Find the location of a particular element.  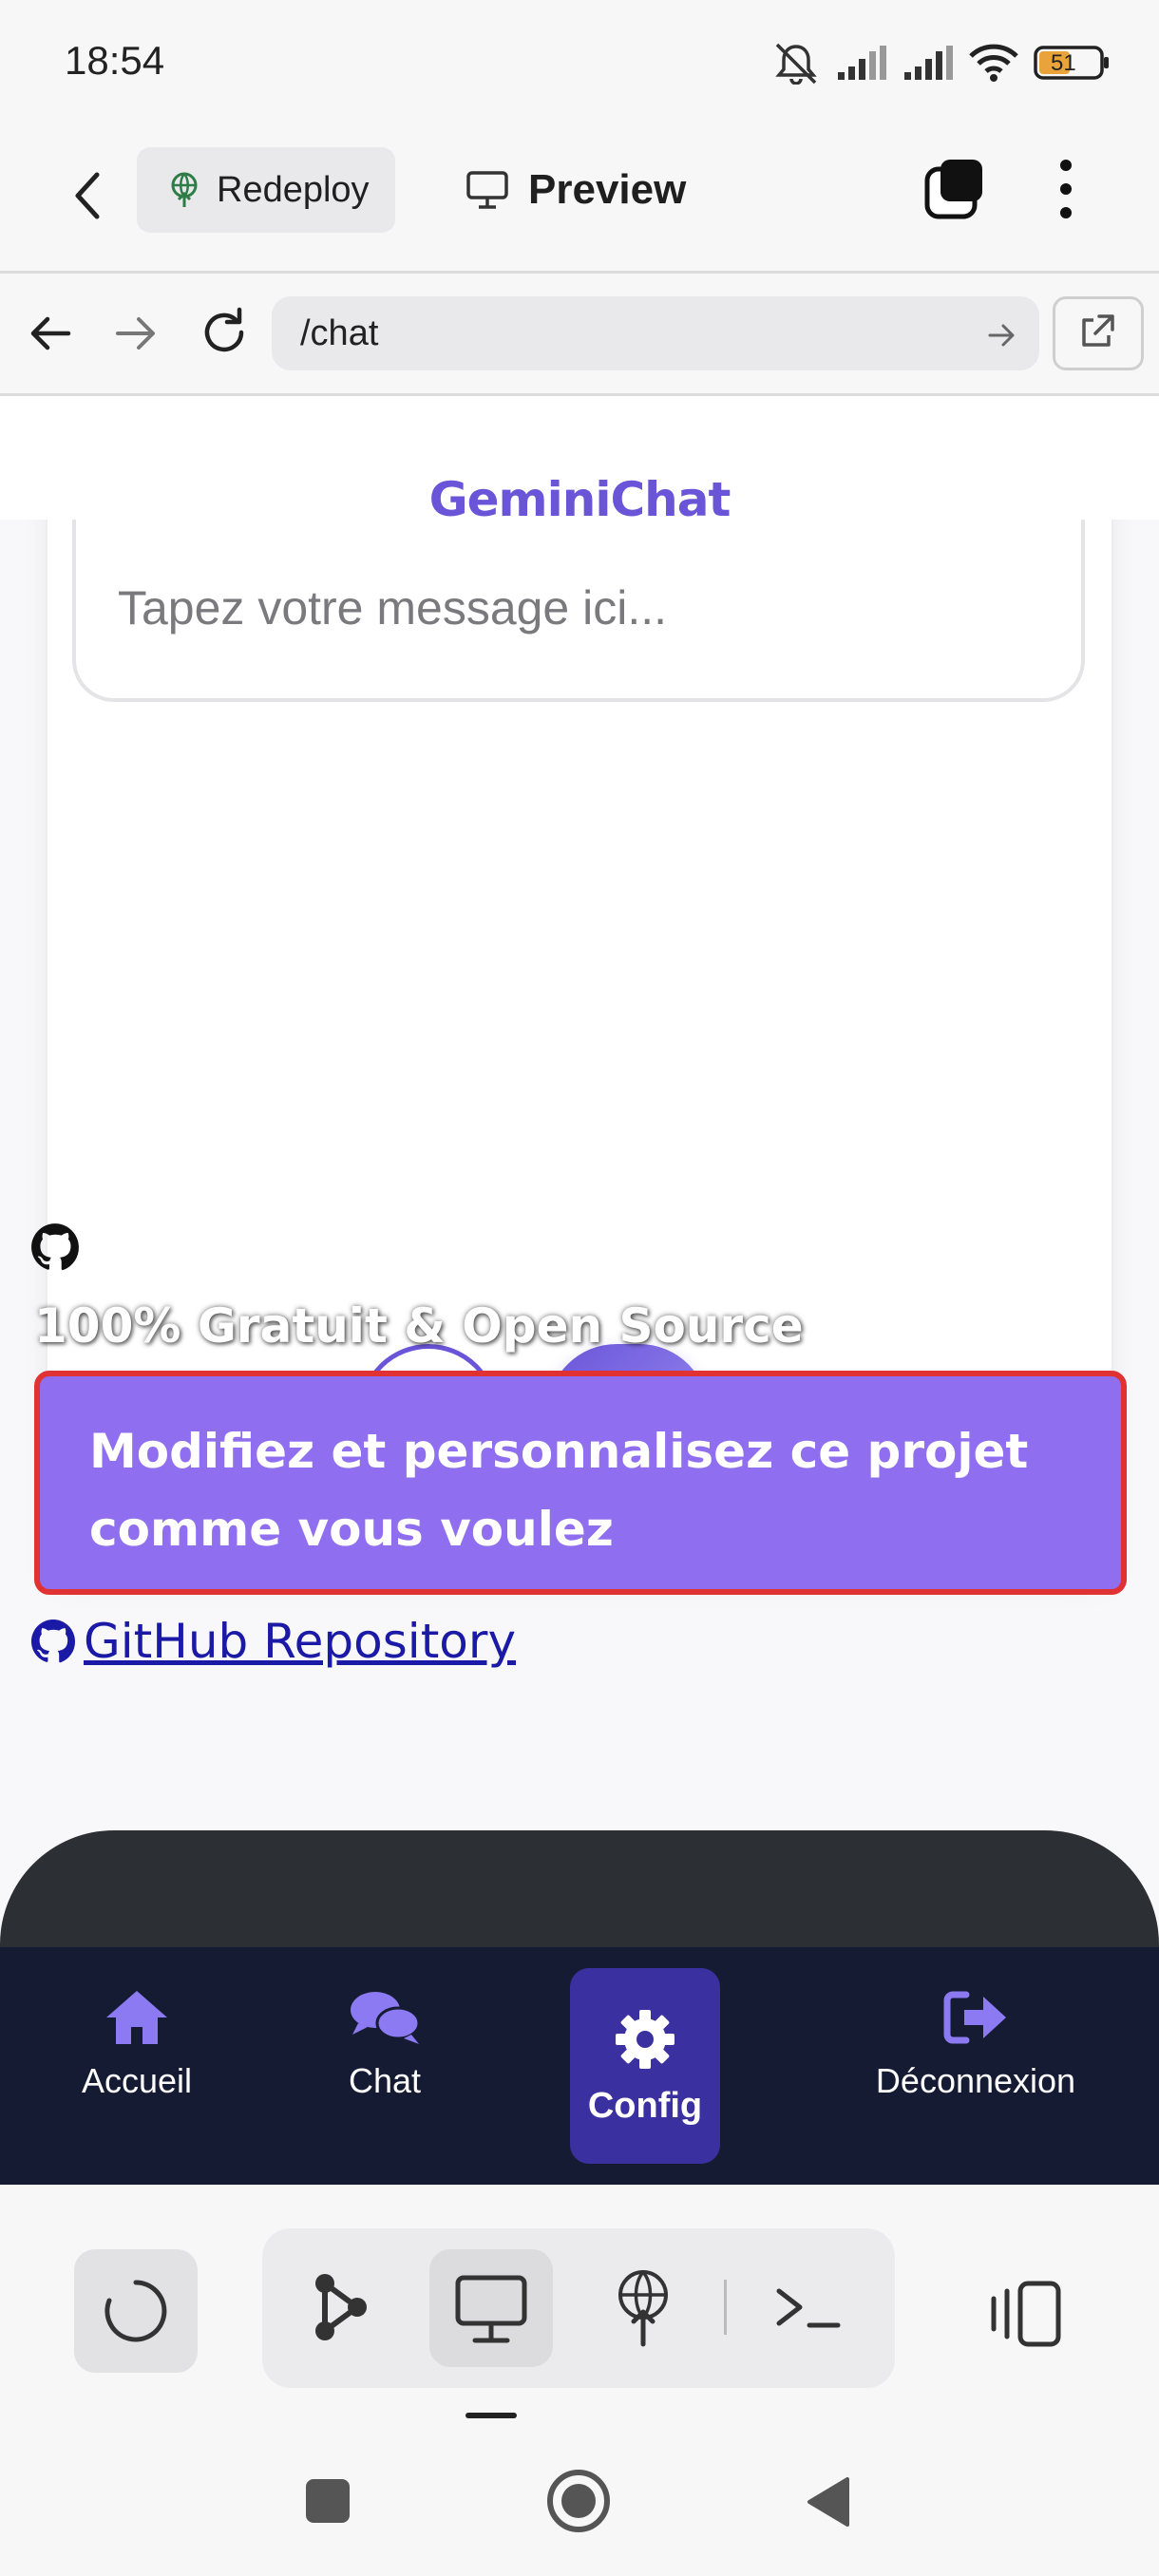

browser-forward-button is located at coordinates (136, 333).